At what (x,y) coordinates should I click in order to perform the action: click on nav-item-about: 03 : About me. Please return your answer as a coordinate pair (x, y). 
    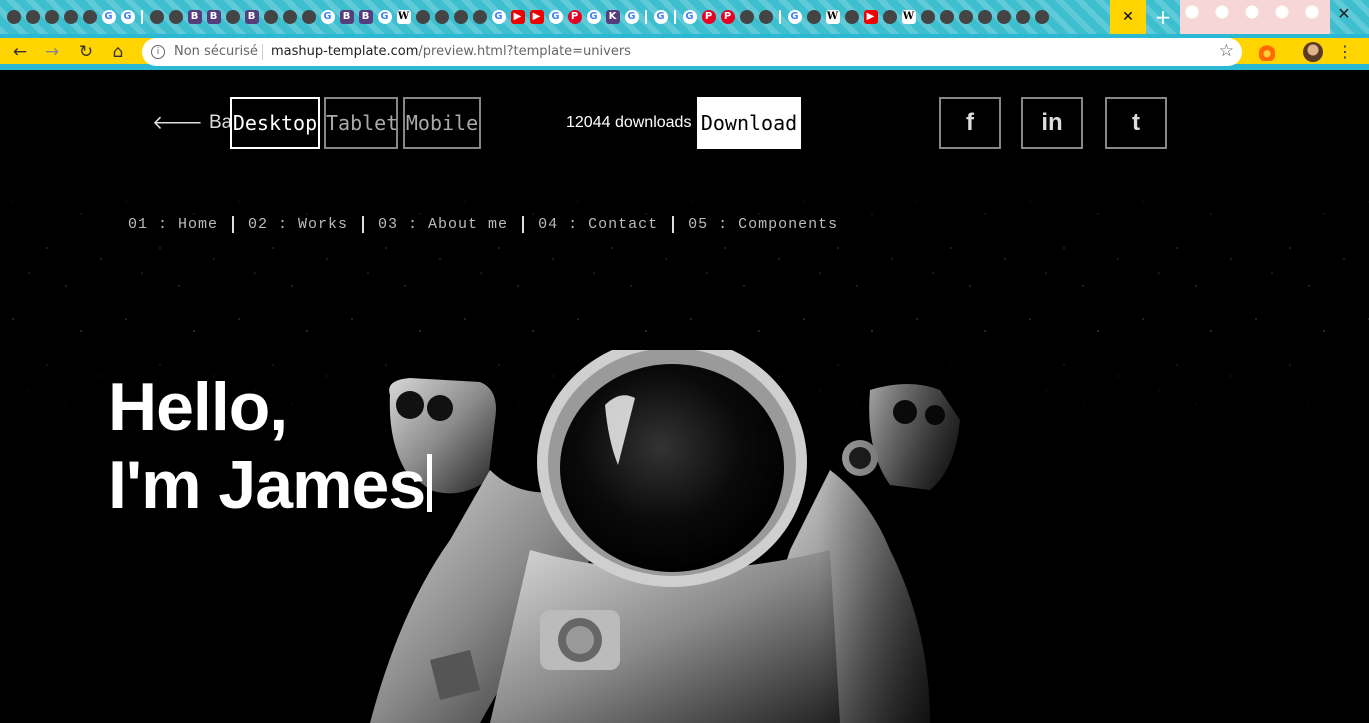
    Looking at the image, I should click on (442, 224).